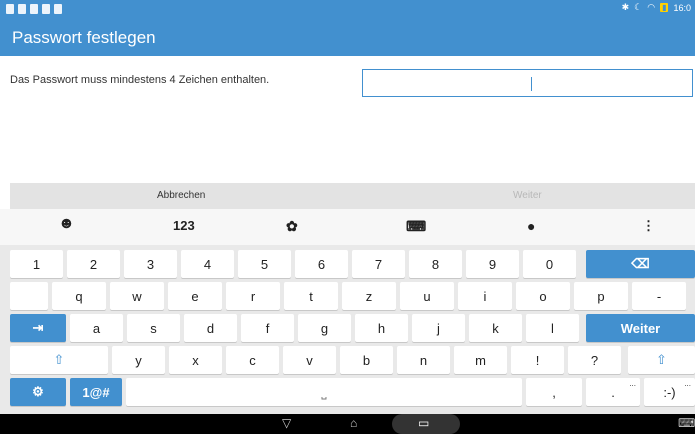 This screenshot has width=695, height=434. What do you see at coordinates (438, 328) in the screenshot?
I see `key-j: j` at bounding box center [438, 328].